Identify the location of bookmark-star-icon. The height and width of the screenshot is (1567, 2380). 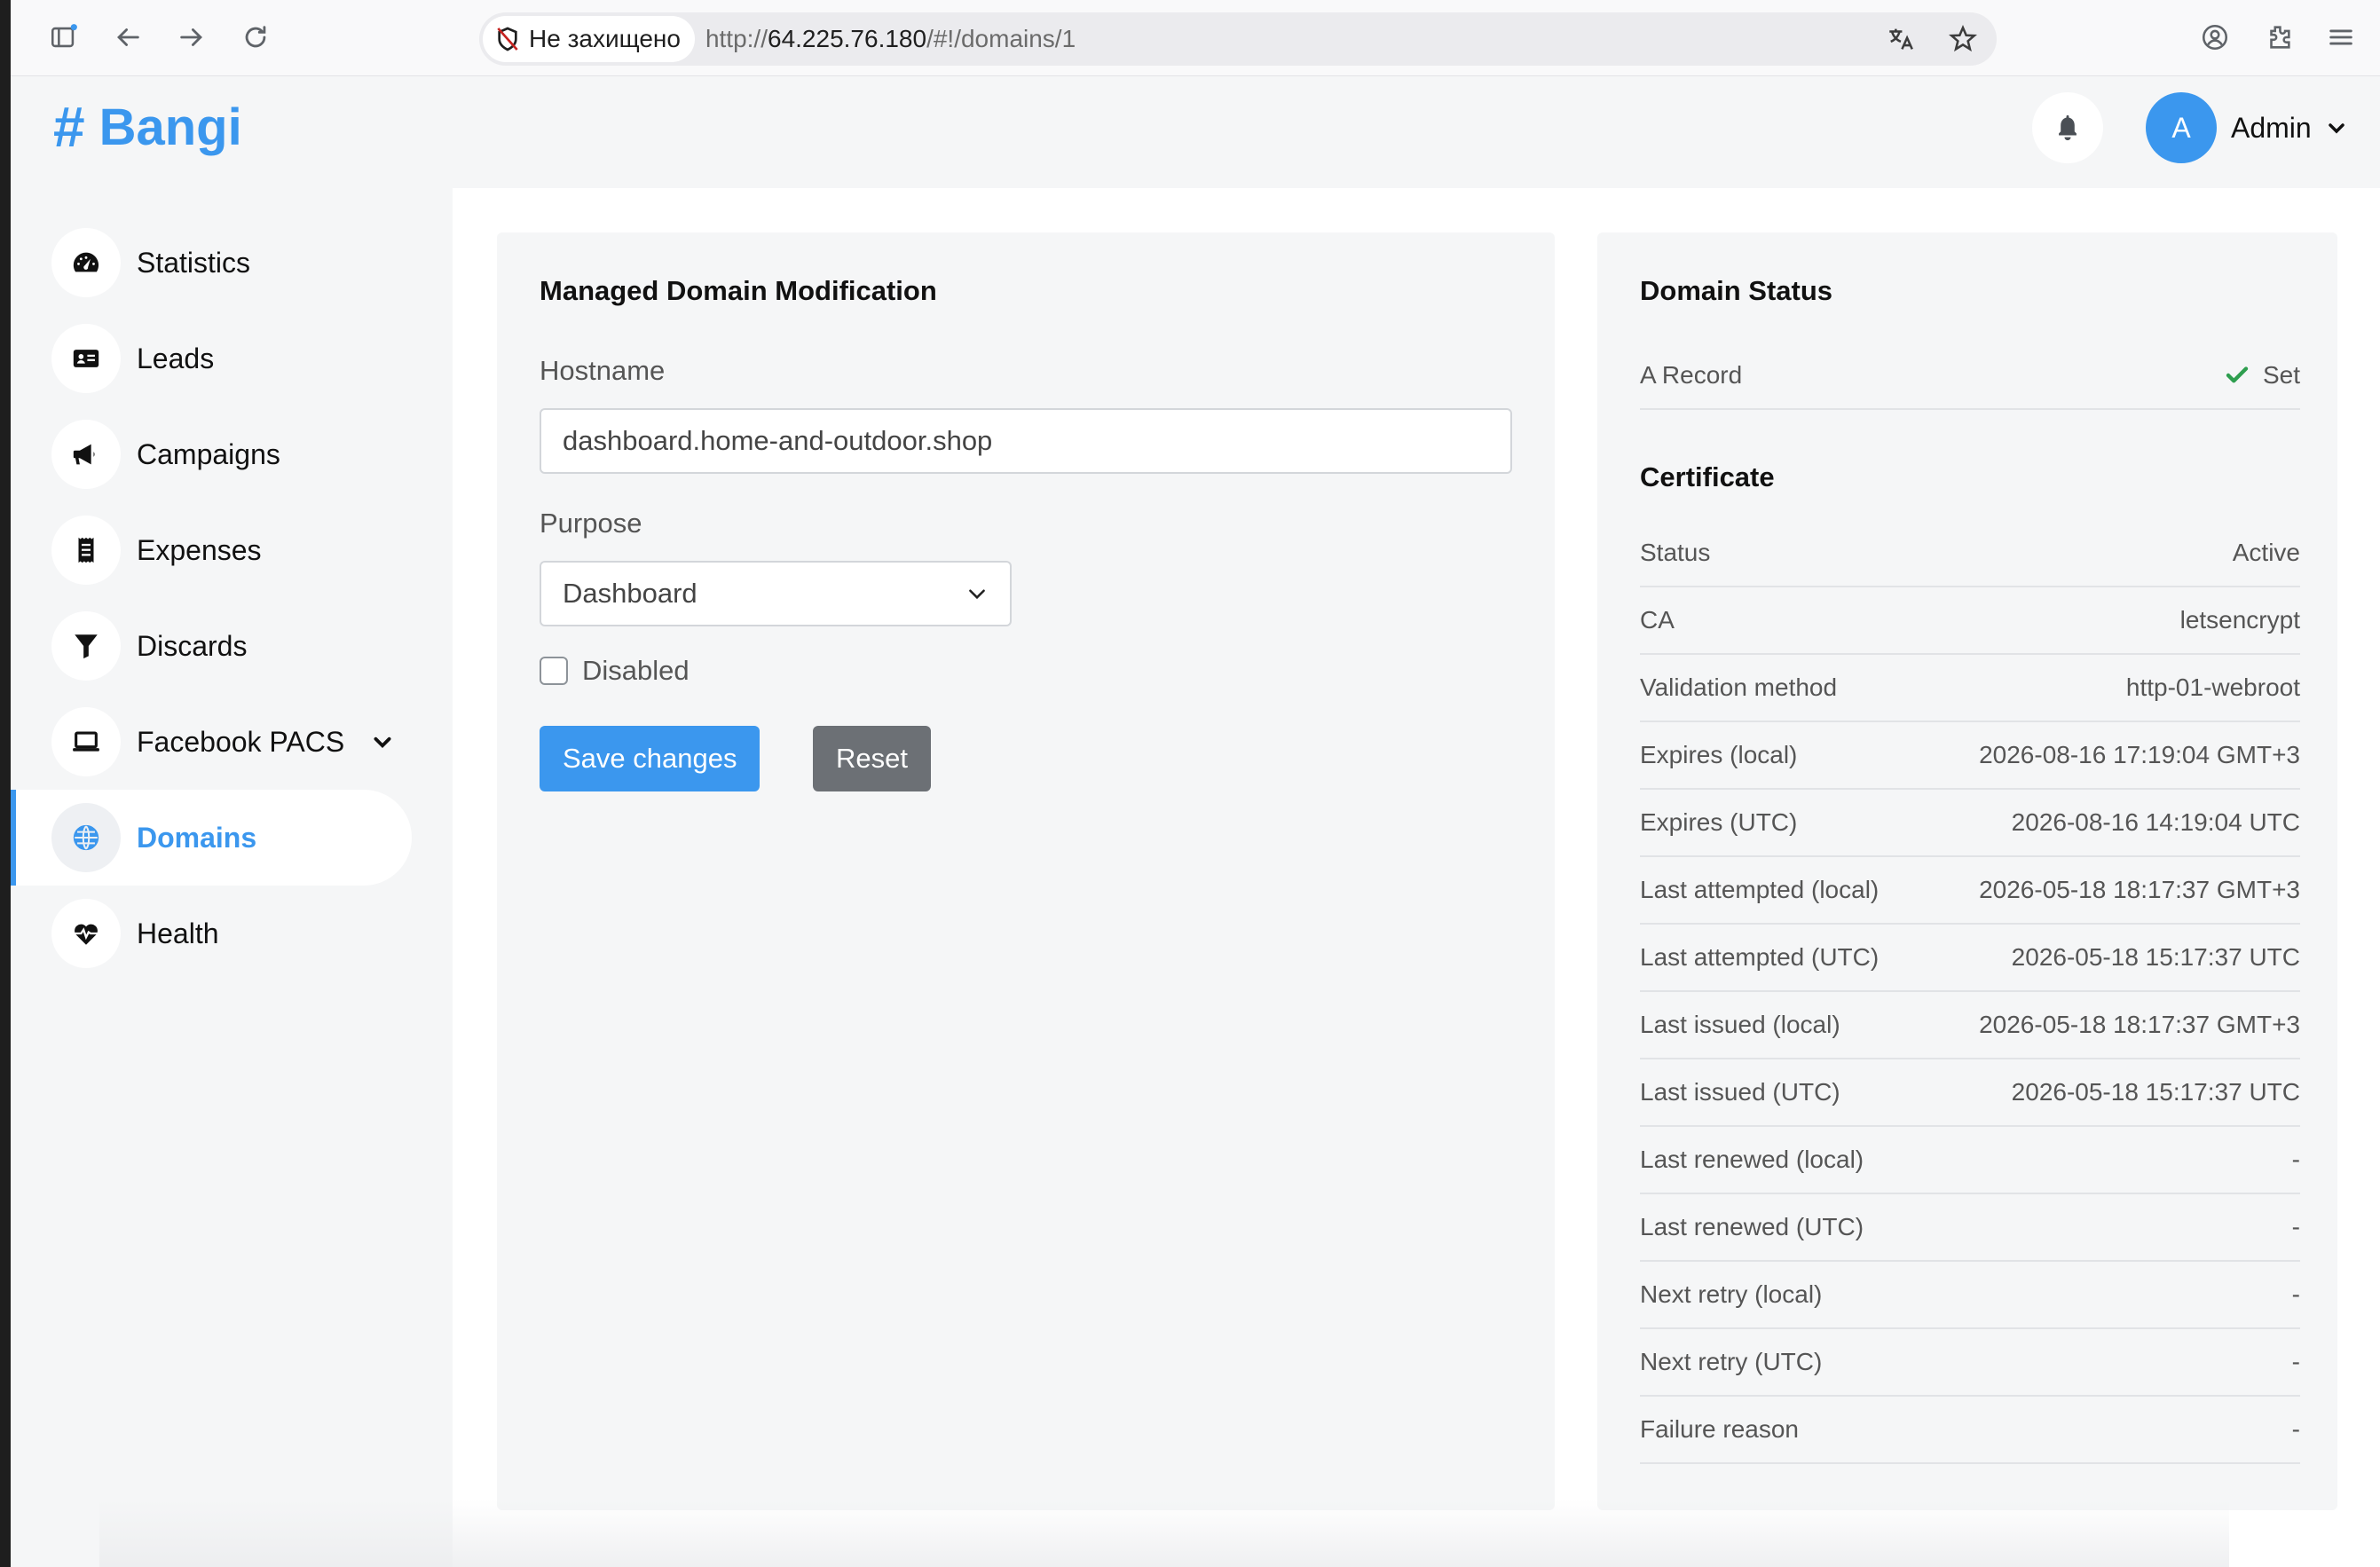
(1963, 39).